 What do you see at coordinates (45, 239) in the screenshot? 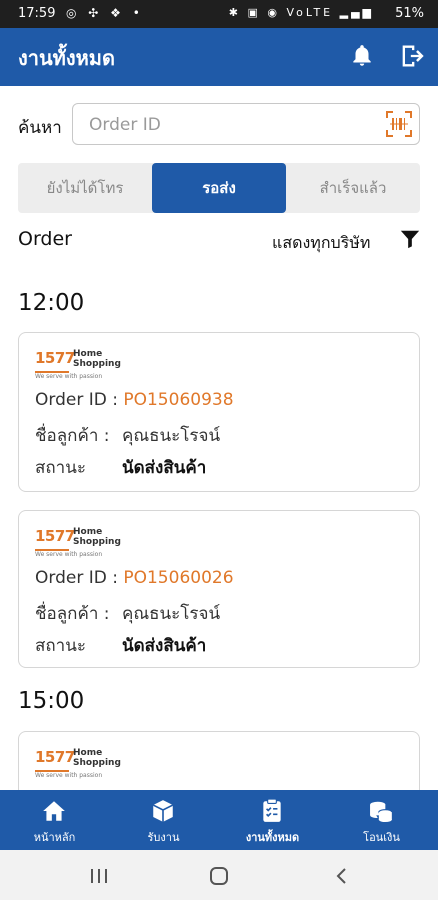
I see `order-section-title: Order` at bounding box center [45, 239].